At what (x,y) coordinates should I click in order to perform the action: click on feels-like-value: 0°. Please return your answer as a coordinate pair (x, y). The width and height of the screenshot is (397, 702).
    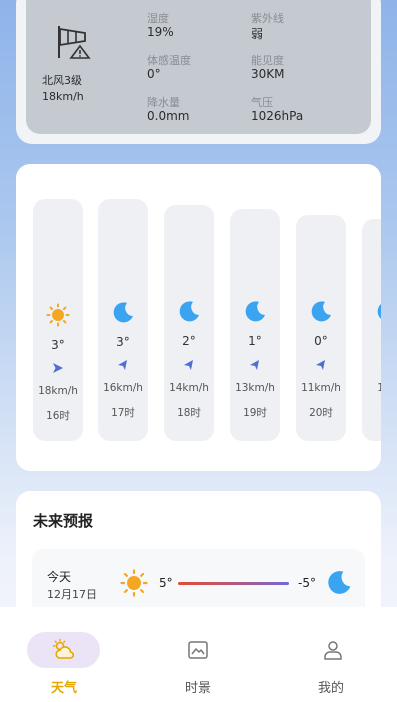
    Looking at the image, I should click on (154, 74).